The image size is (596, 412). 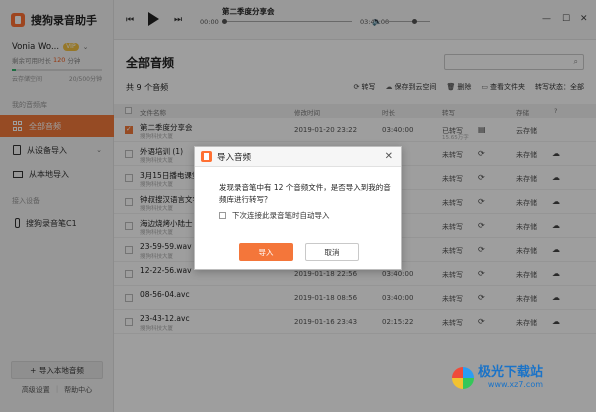 What do you see at coordinates (222, 215) in the screenshot?
I see `checkbox-box` at bounding box center [222, 215].